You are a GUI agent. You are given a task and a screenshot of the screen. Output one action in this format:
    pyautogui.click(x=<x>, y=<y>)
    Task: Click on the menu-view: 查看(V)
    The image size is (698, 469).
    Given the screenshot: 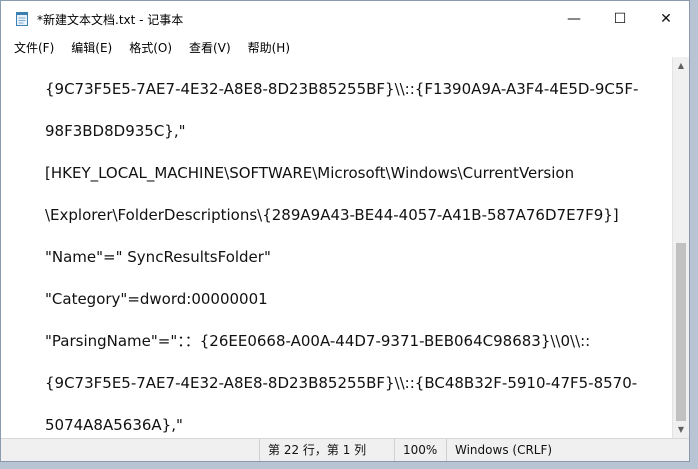 What is the action you would take?
    pyautogui.click(x=210, y=47)
    